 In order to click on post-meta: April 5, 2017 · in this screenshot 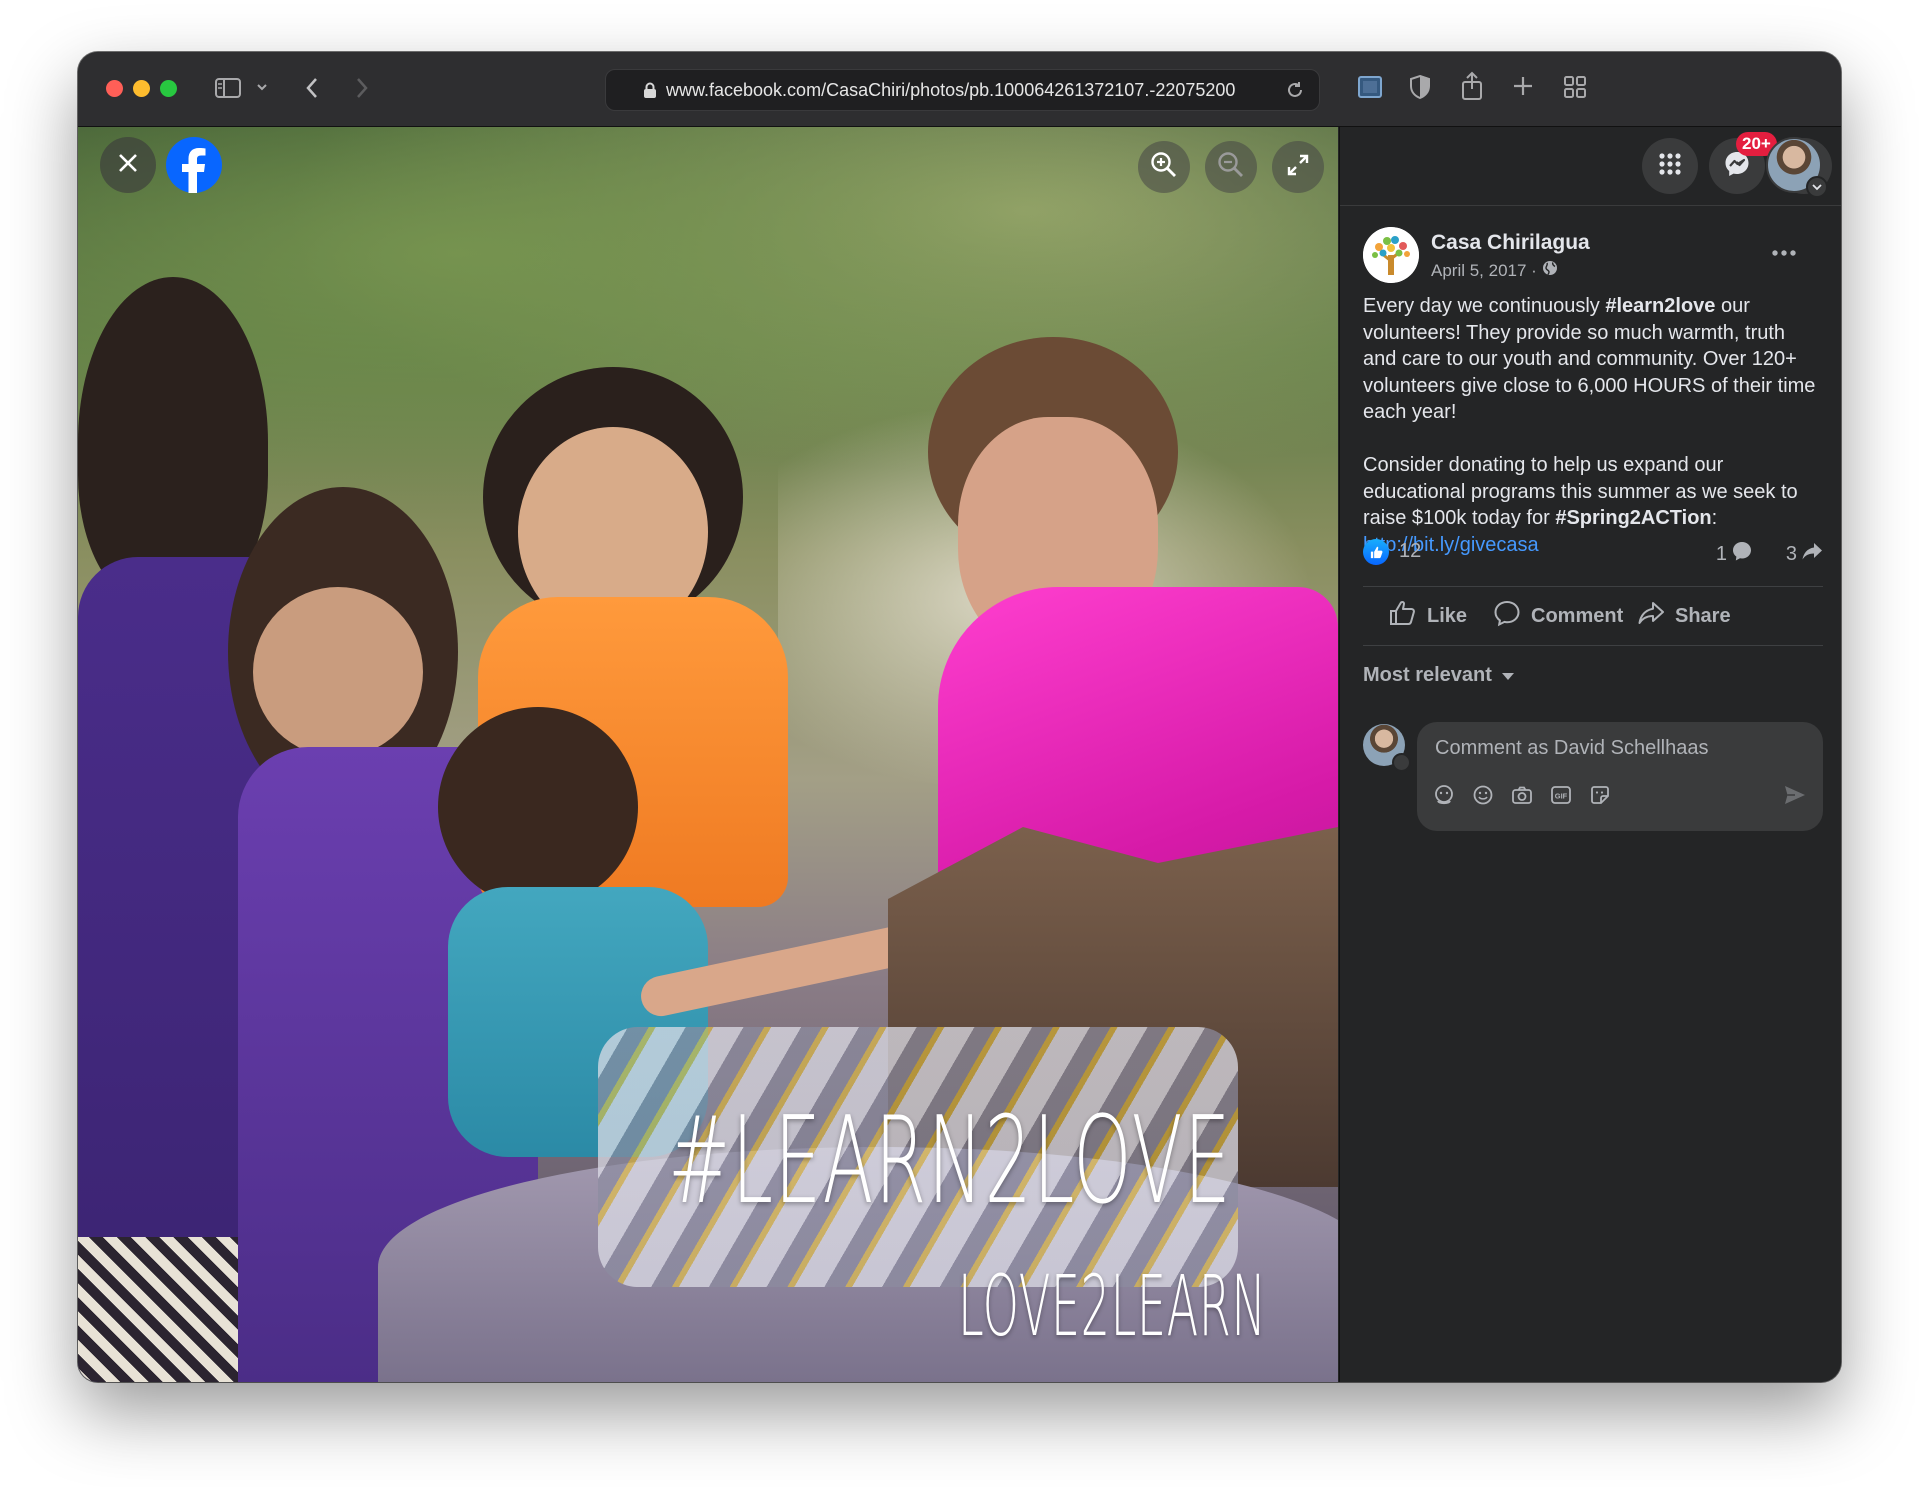, I will do `click(1494, 270)`.